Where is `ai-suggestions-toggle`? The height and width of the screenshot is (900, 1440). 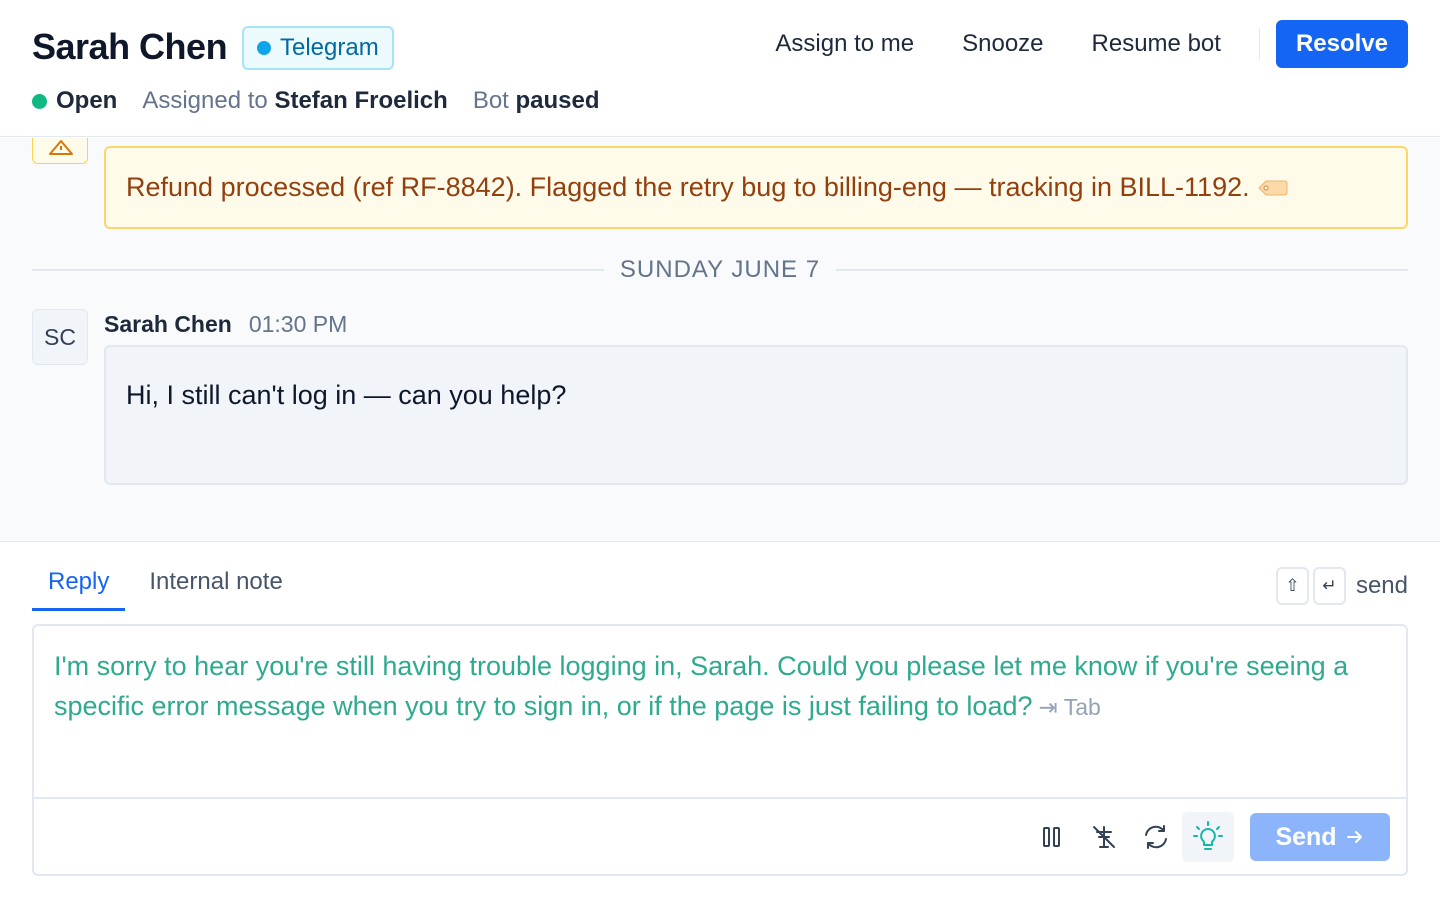 ai-suggestions-toggle is located at coordinates (1208, 837).